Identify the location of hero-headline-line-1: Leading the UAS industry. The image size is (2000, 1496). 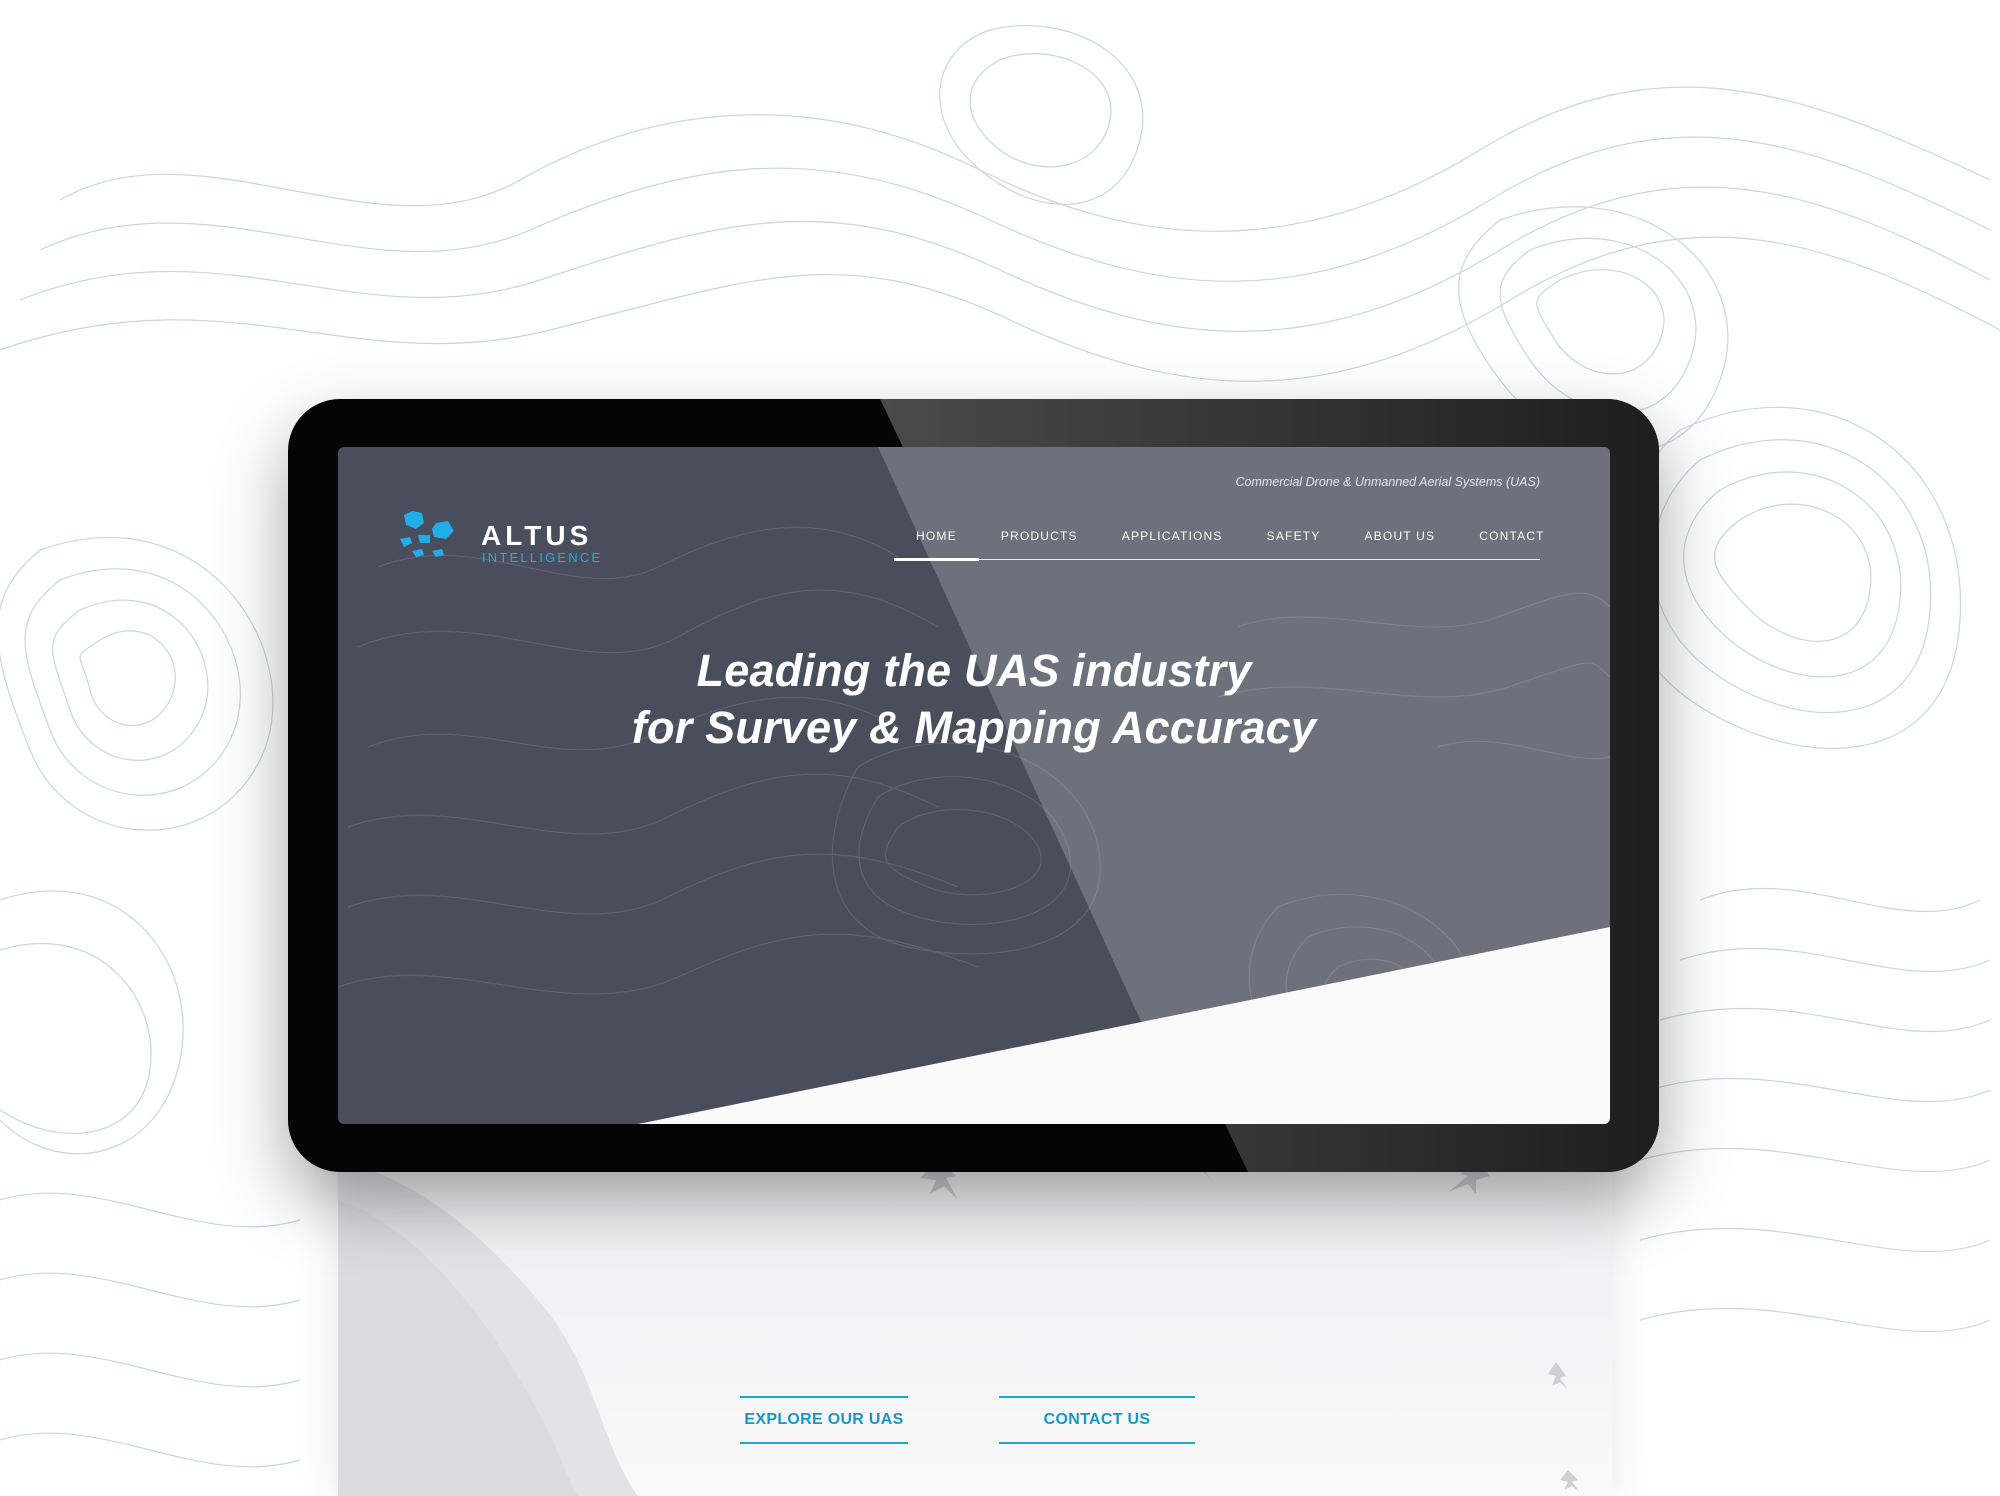
(974, 670).